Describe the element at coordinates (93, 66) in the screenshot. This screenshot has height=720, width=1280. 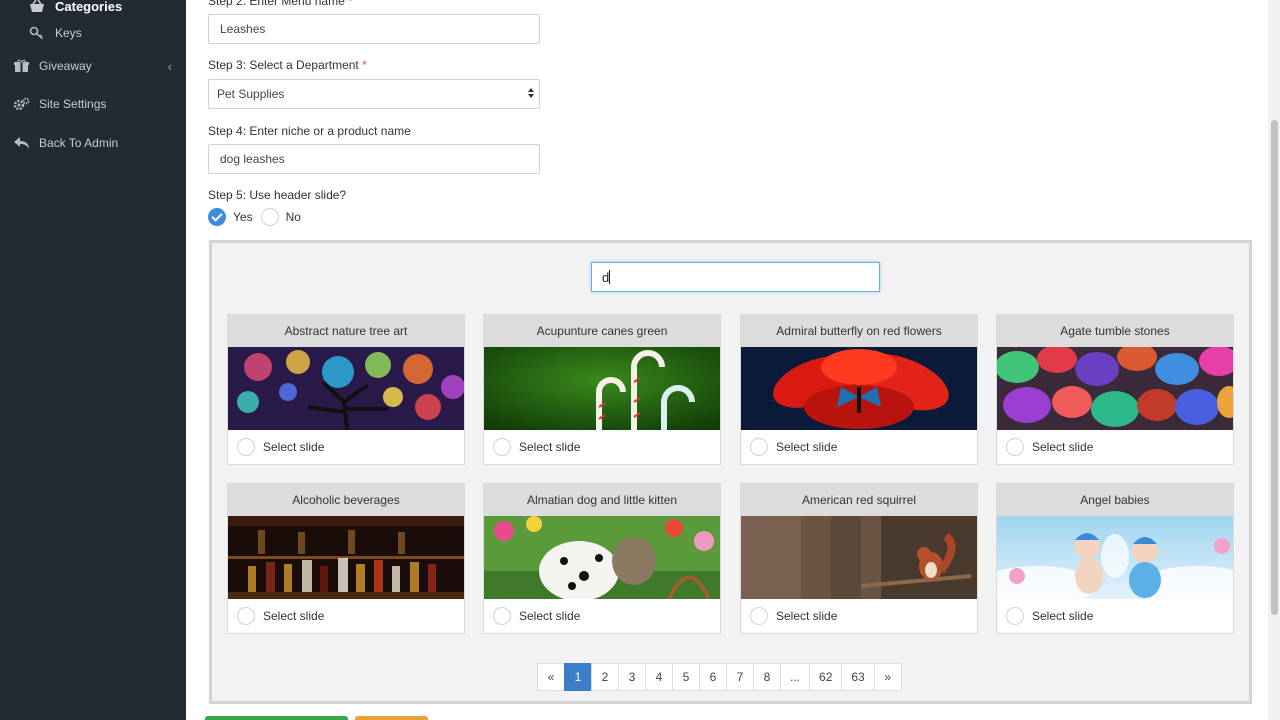
I see `sidebar-item-giveaway: Giveaway ‹` at that location.